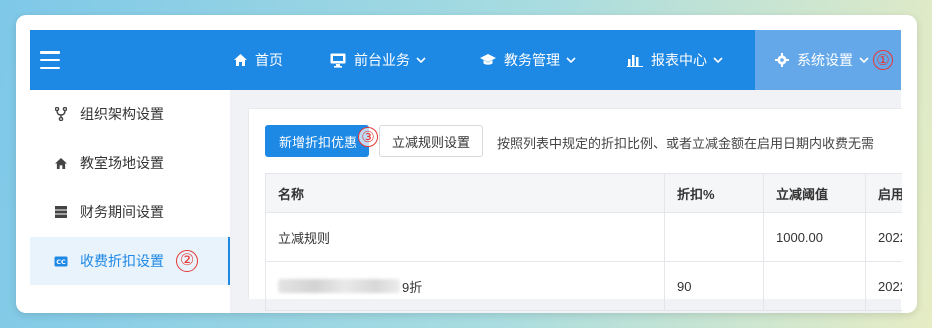 The height and width of the screenshot is (328, 932). What do you see at coordinates (782, 60) in the screenshot?
I see `gear-icon` at bounding box center [782, 60].